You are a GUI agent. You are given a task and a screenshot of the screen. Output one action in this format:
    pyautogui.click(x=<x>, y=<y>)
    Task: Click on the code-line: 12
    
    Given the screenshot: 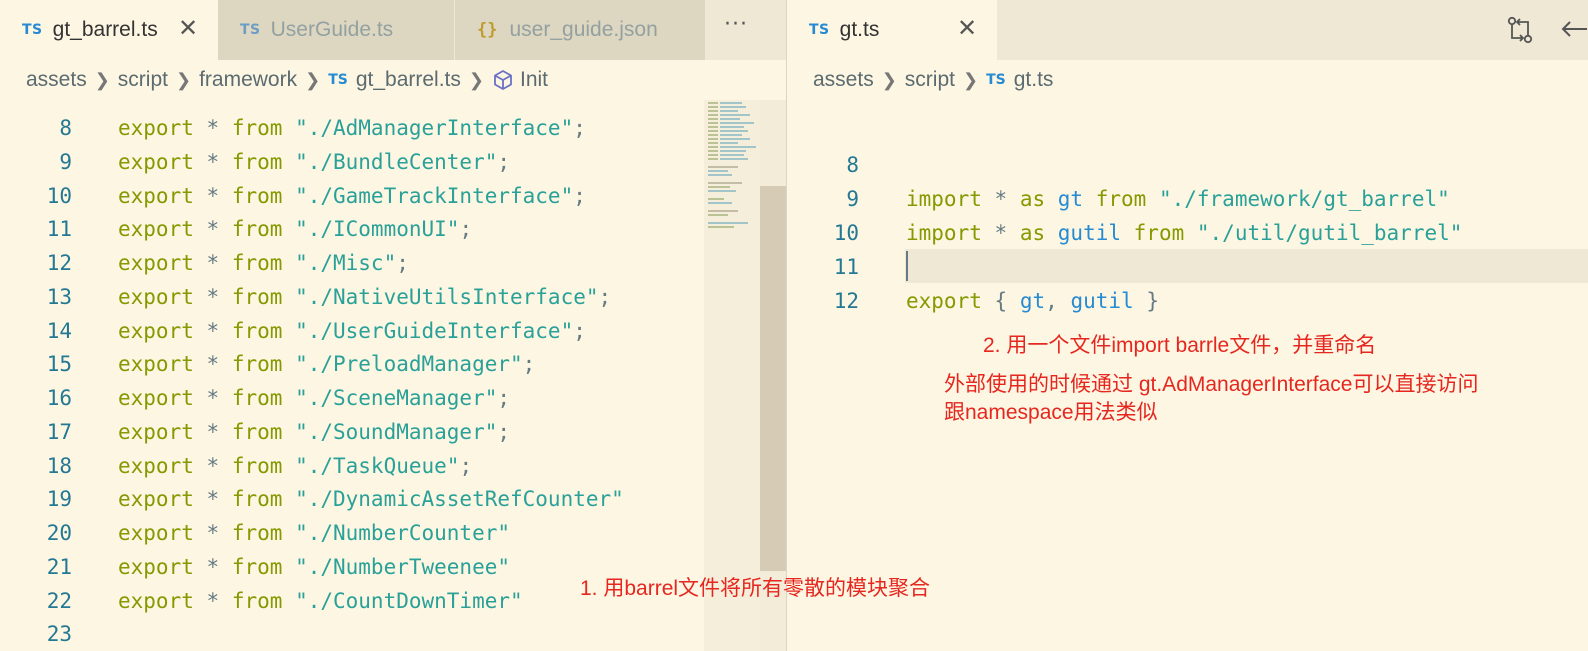 What is the action you would take?
    pyautogui.click(x=794, y=281)
    